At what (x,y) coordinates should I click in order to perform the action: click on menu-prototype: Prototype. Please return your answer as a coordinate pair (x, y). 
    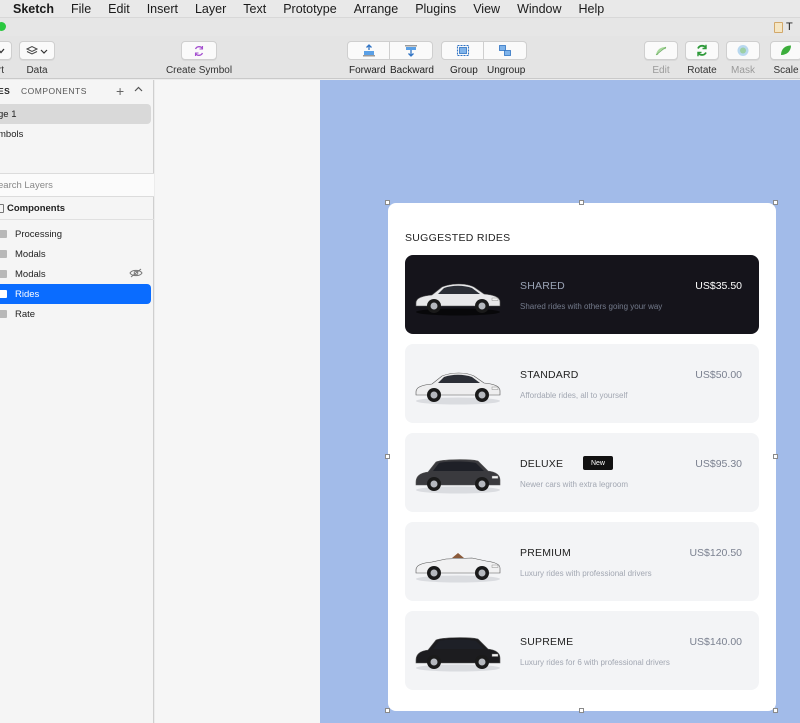
    Looking at the image, I should click on (310, 9).